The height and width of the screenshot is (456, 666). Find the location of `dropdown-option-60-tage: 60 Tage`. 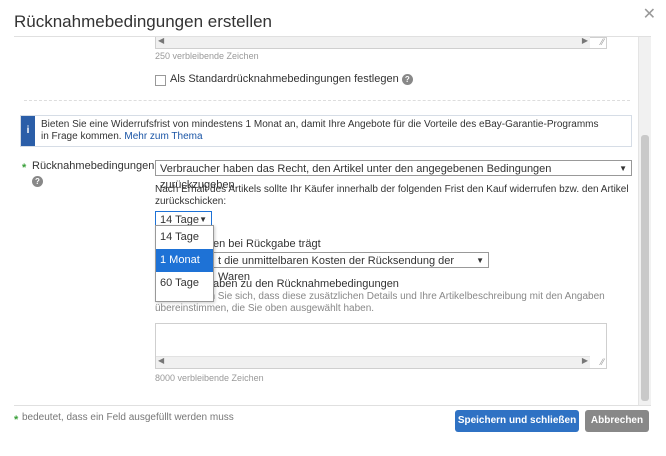

dropdown-option-60-tage: 60 Tage is located at coordinates (184, 283).